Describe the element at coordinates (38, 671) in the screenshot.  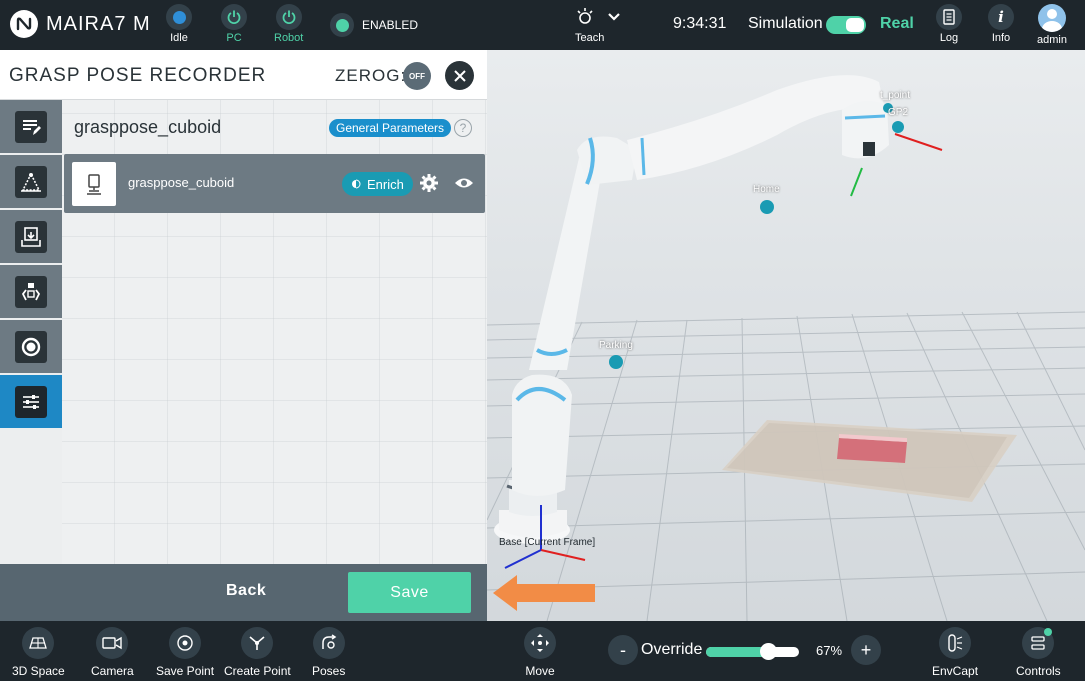
I see `3d-space-label: 3D Space` at that location.